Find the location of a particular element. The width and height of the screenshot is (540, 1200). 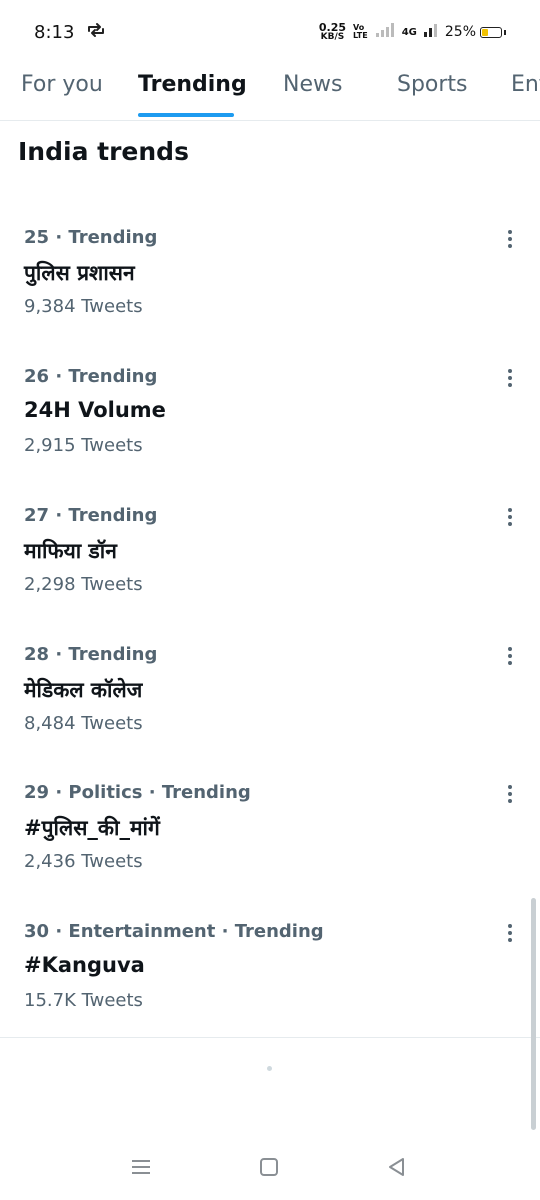

trend-name: #Kanguva is located at coordinates (84, 965).